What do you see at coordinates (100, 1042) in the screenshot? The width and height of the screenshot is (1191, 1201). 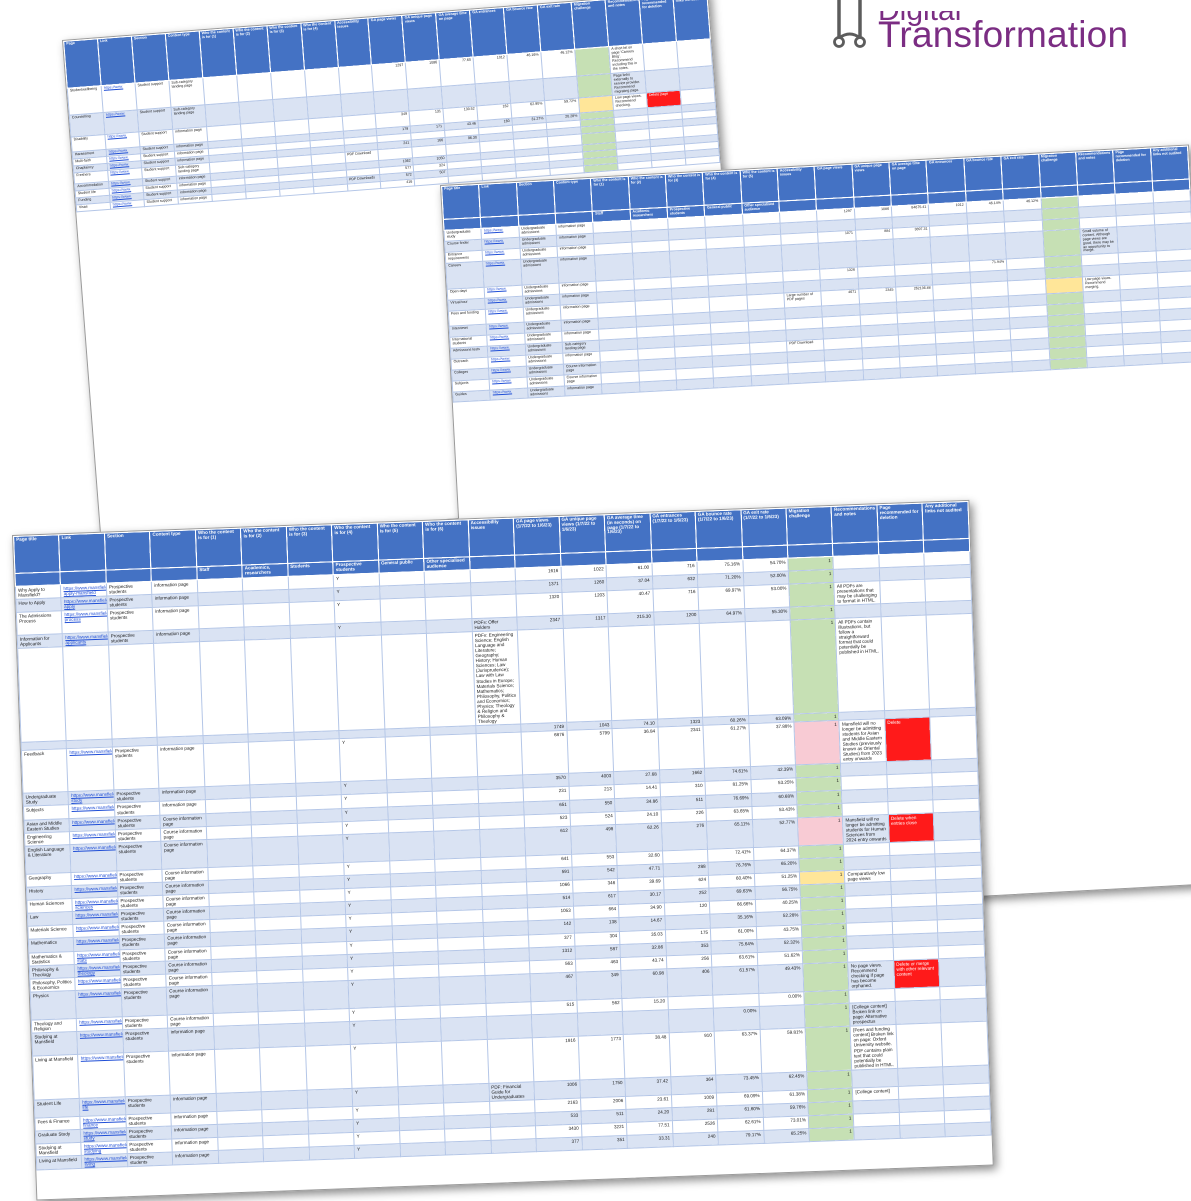 I see `page-link: https://www.mansfield.ox.ac.uk/studying` at bounding box center [100, 1042].